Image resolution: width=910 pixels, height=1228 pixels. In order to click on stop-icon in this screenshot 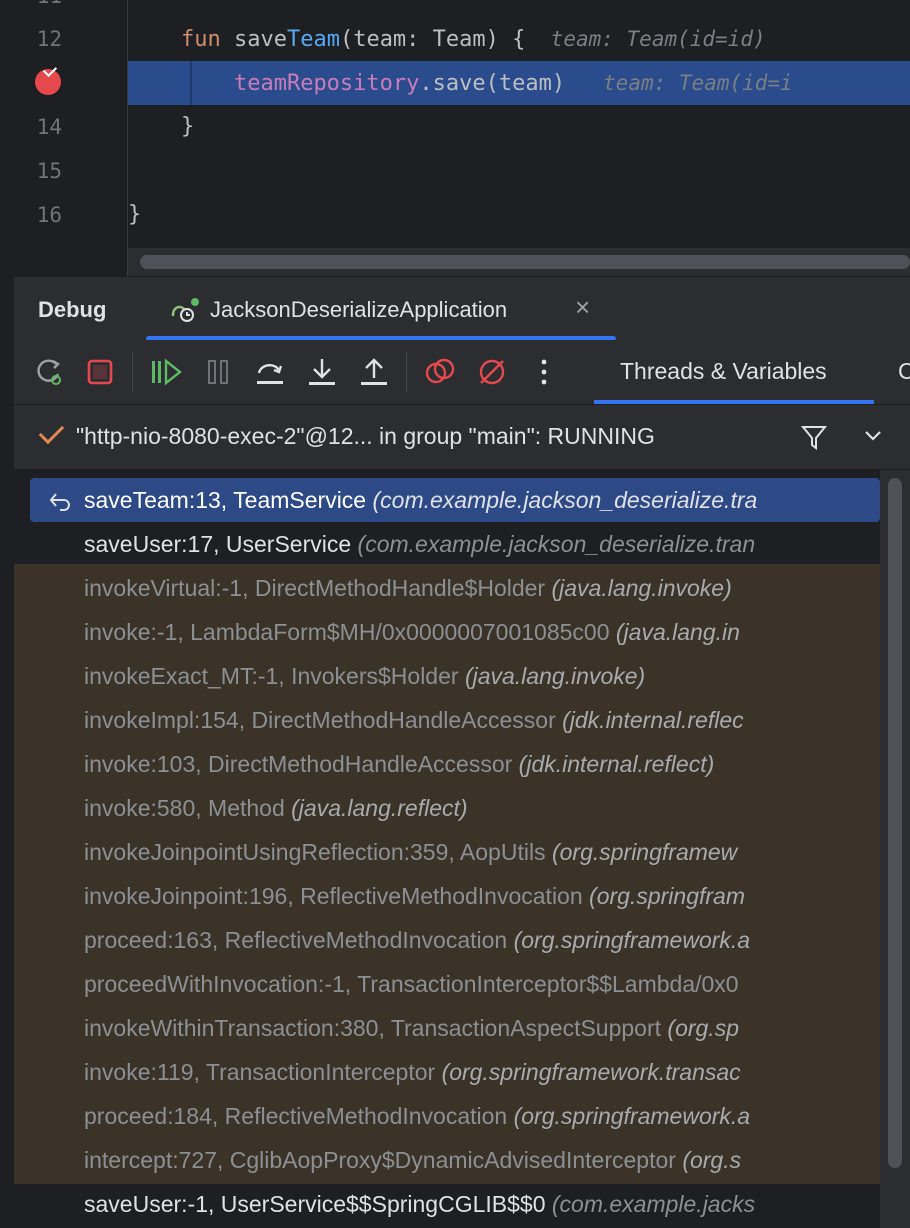, I will do `click(100, 372)`.